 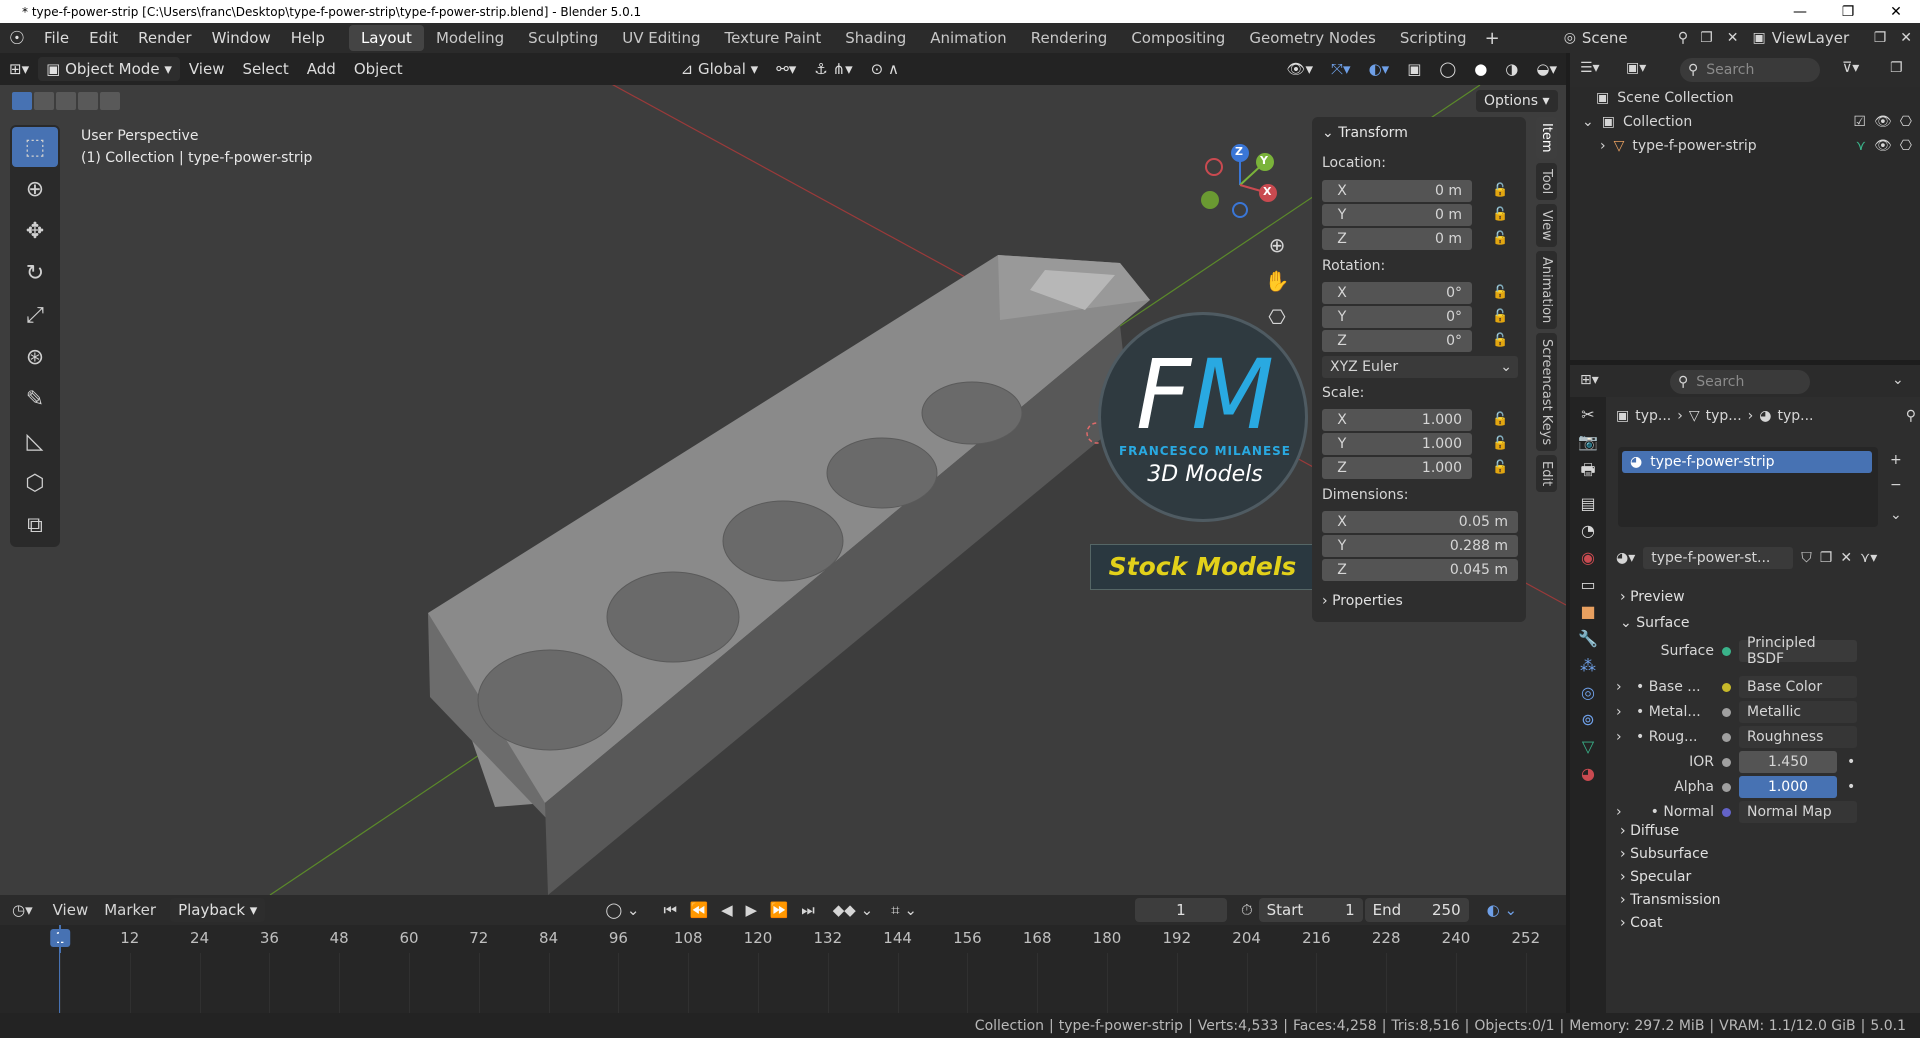 What do you see at coordinates (1587, 611) in the screenshot?
I see `object-props-icon: ■` at bounding box center [1587, 611].